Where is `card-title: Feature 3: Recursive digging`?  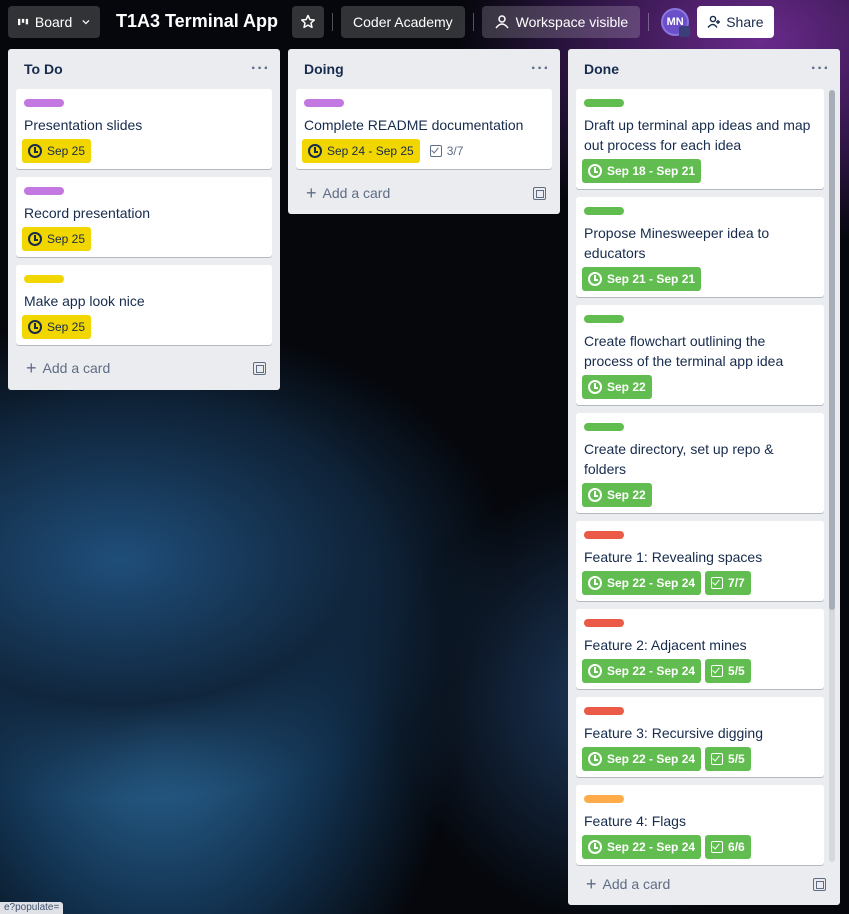
card-title: Feature 3: Recursive digging is located at coordinates (673, 733).